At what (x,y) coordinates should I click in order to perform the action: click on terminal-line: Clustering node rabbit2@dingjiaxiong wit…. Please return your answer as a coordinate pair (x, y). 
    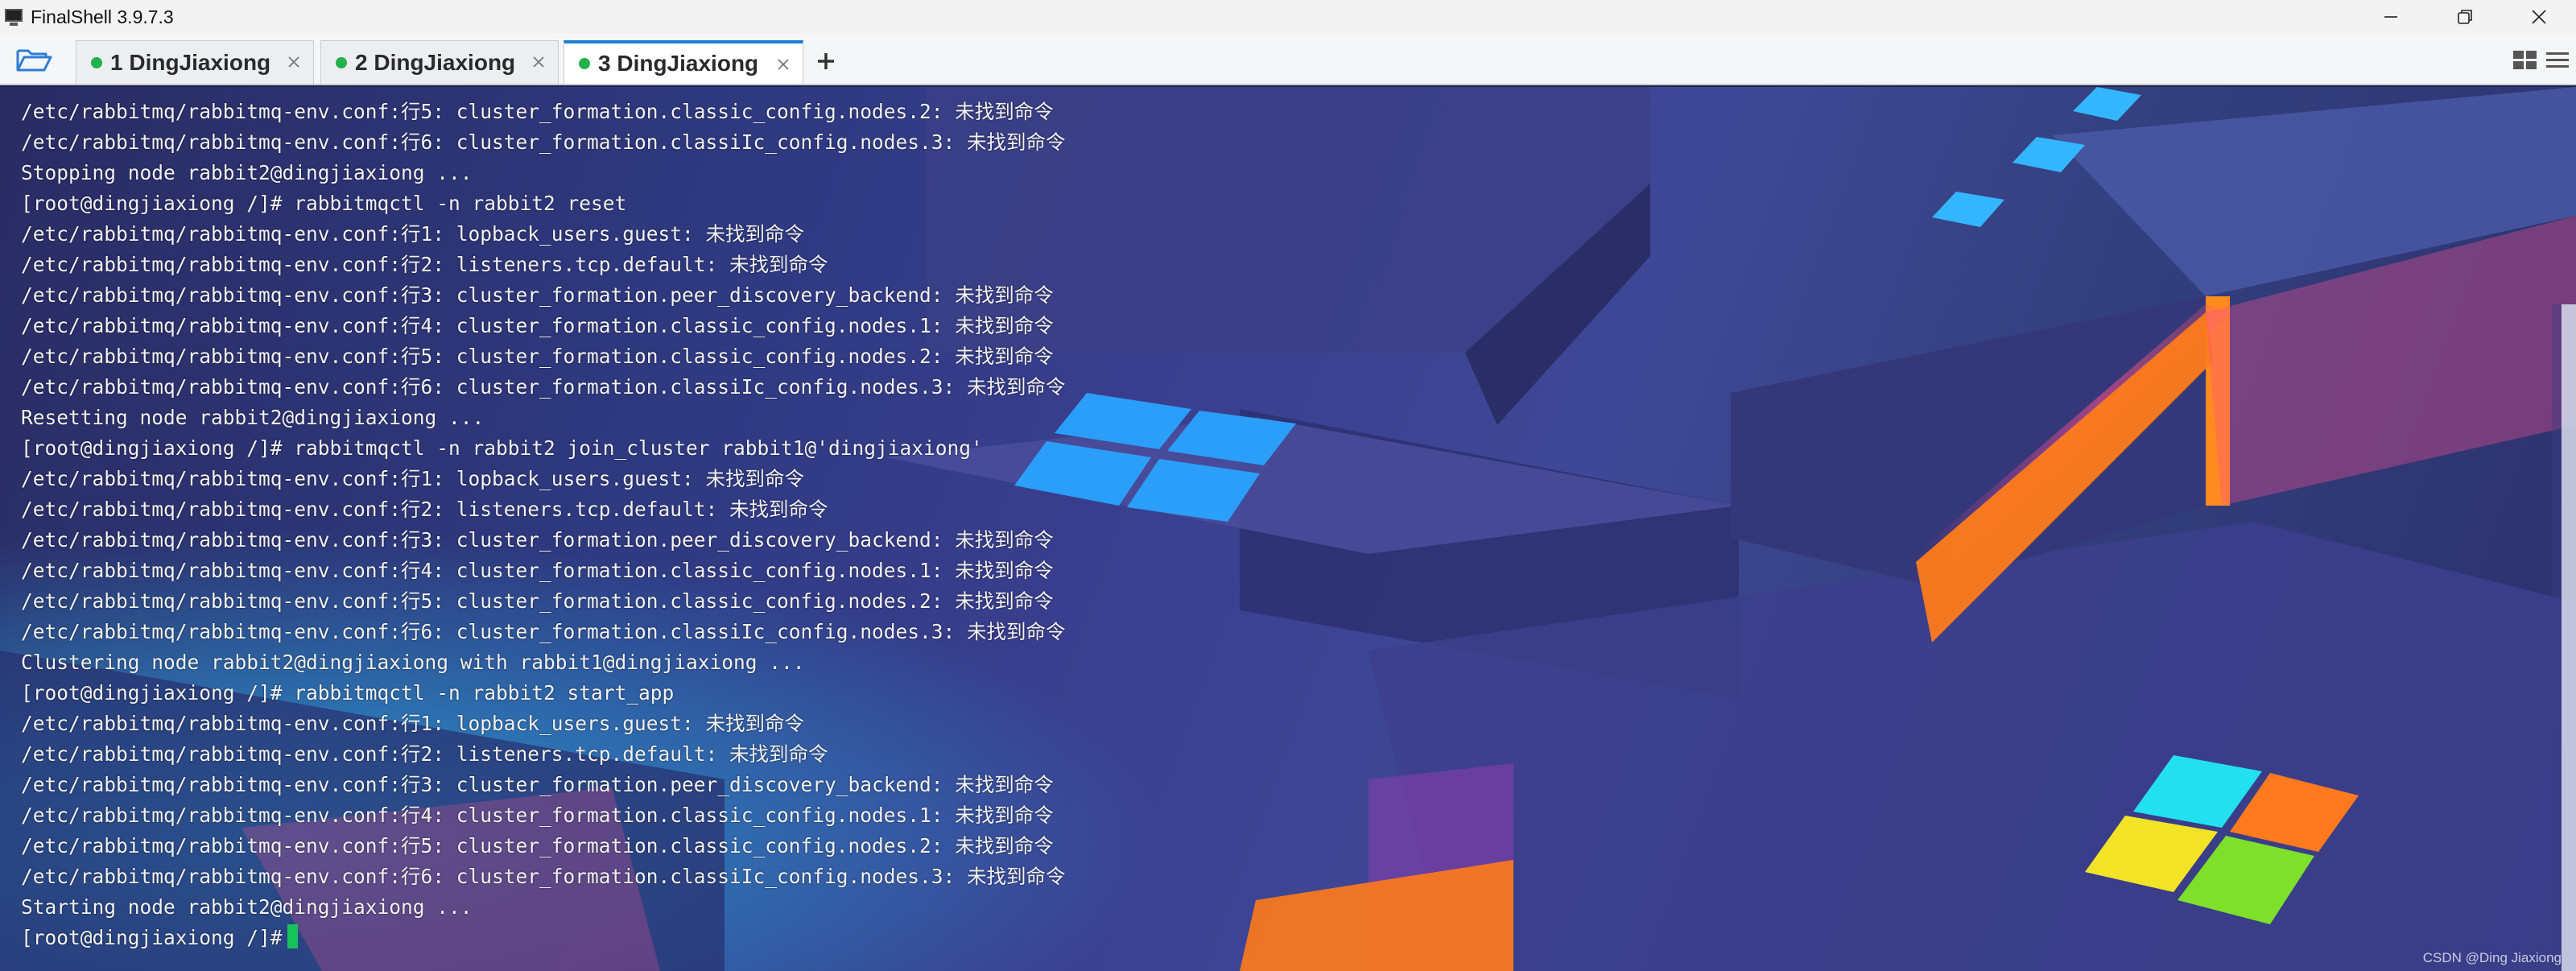
    Looking at the image, I should click on (413, 663).